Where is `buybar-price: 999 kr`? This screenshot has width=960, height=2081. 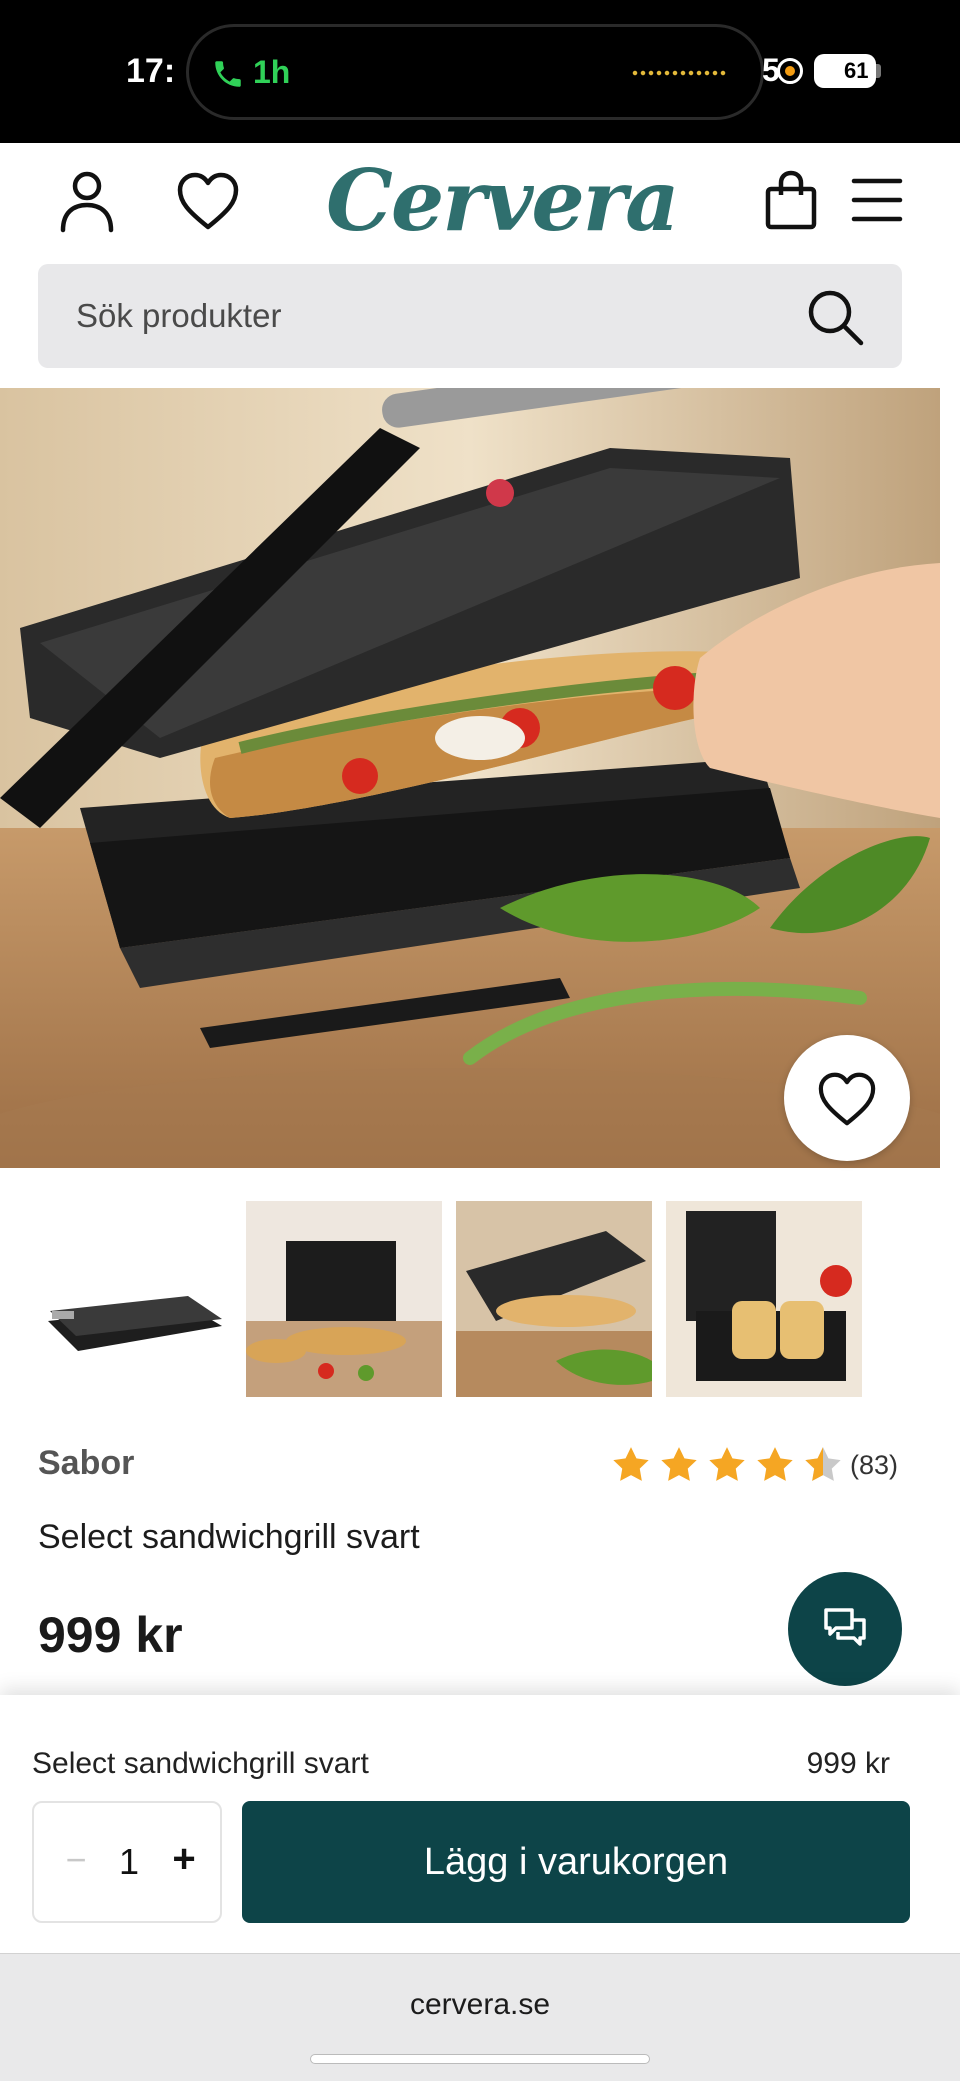 buybar-price: 999 kr is located at coordinates (848, 1763).